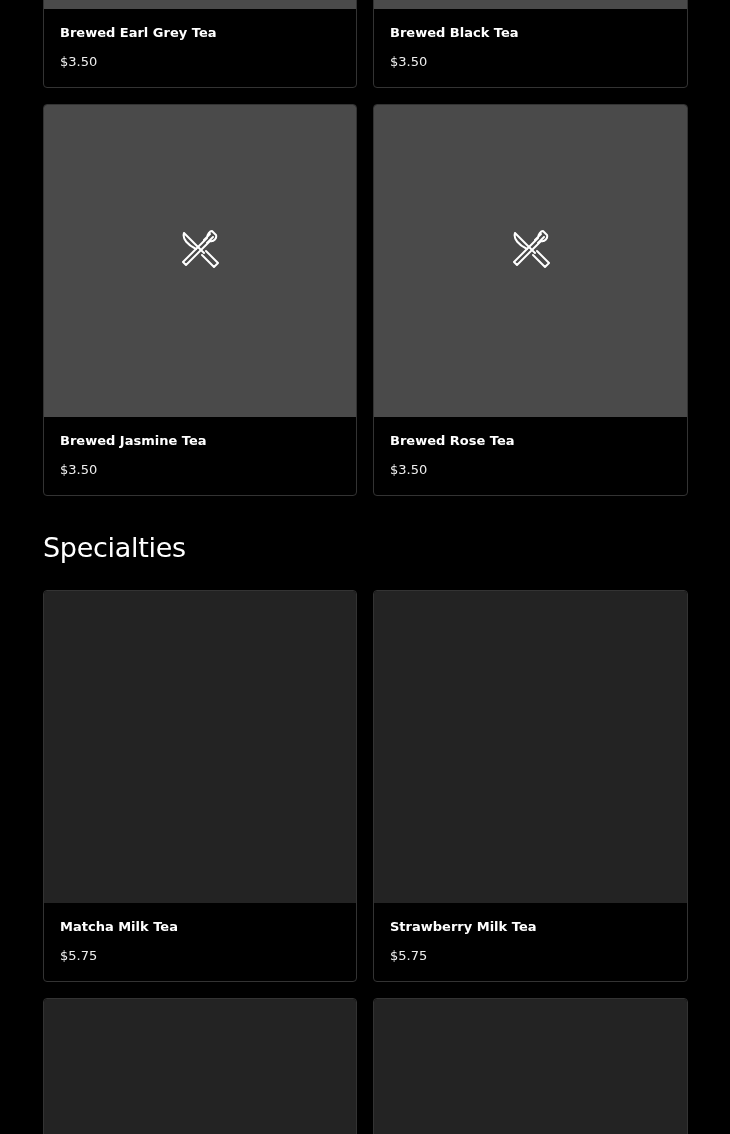 The width and height of the screenshot is (730, 1134). What do you see at coordinates (455, 33) in the screenshot?
I see `item-name: Brewed Black Tea` at bounding box center [455, 33].